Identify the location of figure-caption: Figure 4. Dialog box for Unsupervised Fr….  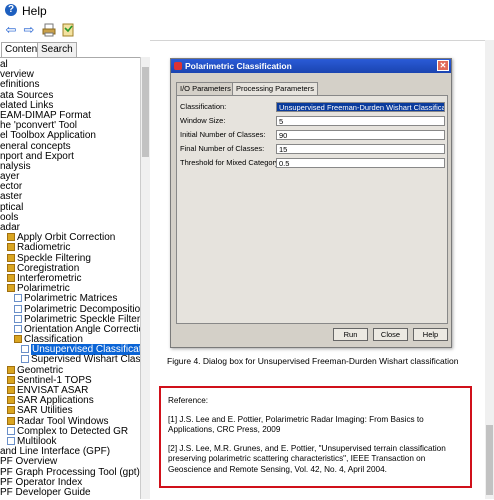
(313, 361).